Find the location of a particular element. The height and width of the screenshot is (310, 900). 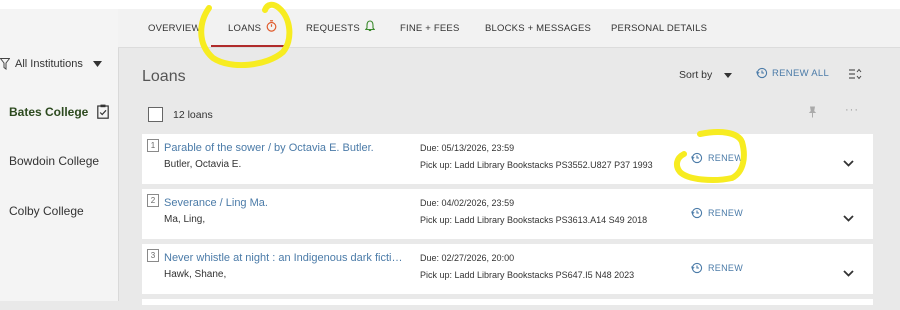

loan-number: 1 is located at coordinates (153, 145).